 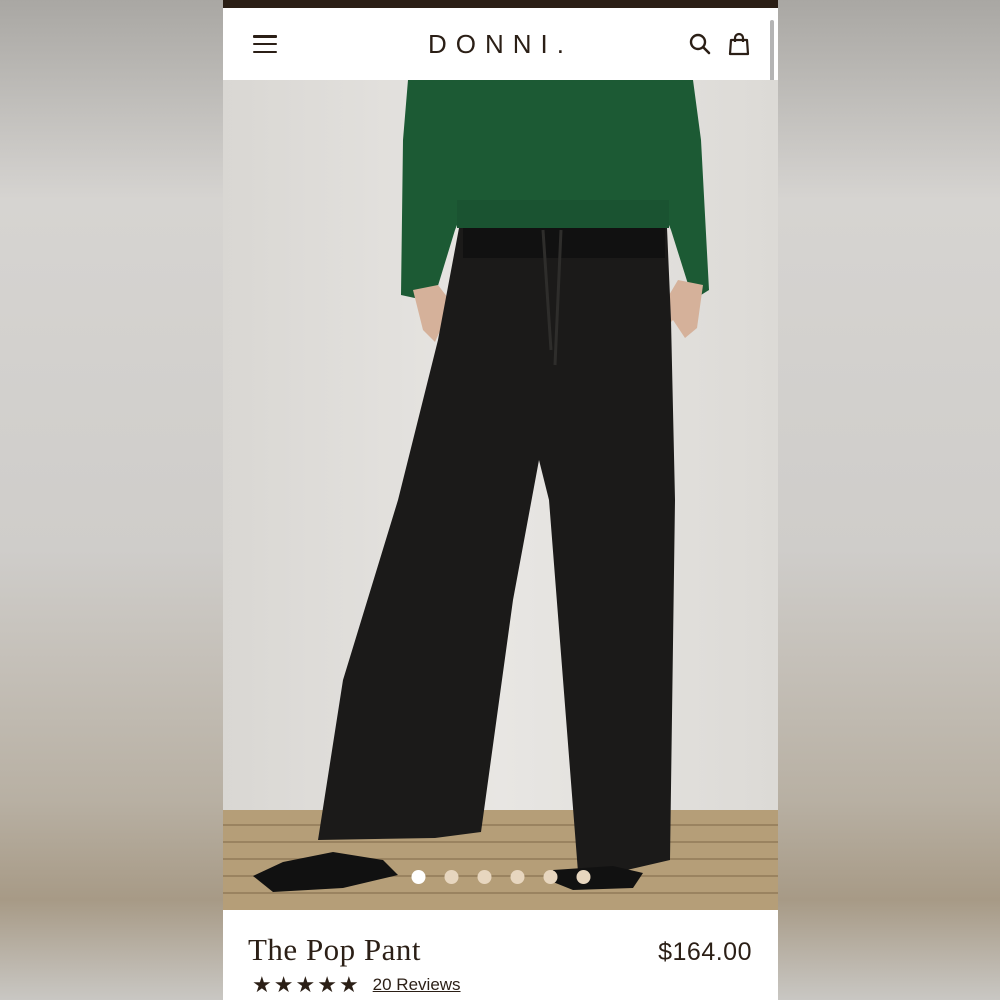 What do you see at coordinates (500, 44) in the screenshot?
I see `brand-logo: DONNI.` at bounding box center [500, 44].